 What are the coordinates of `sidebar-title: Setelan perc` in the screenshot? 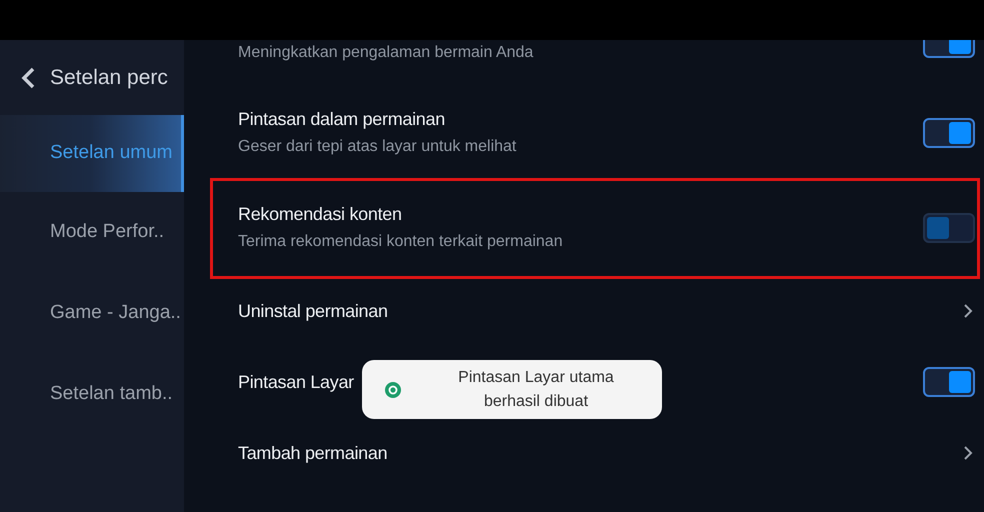 It's located at (109, 77).